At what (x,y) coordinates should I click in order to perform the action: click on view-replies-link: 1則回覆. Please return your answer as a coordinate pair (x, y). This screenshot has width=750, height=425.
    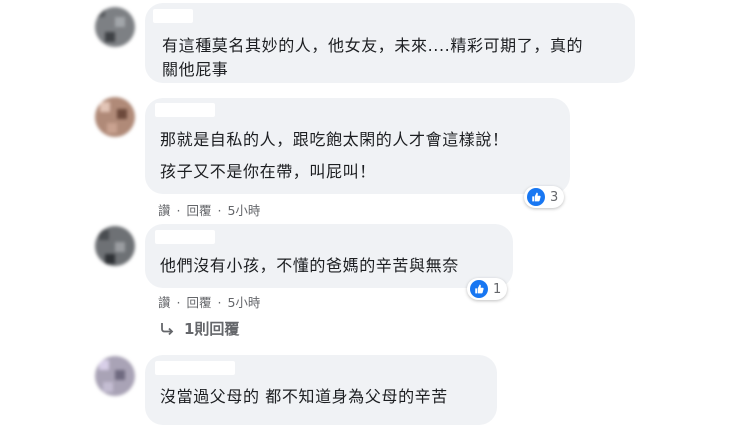
    Looking at the image, I should click on (199, 328).